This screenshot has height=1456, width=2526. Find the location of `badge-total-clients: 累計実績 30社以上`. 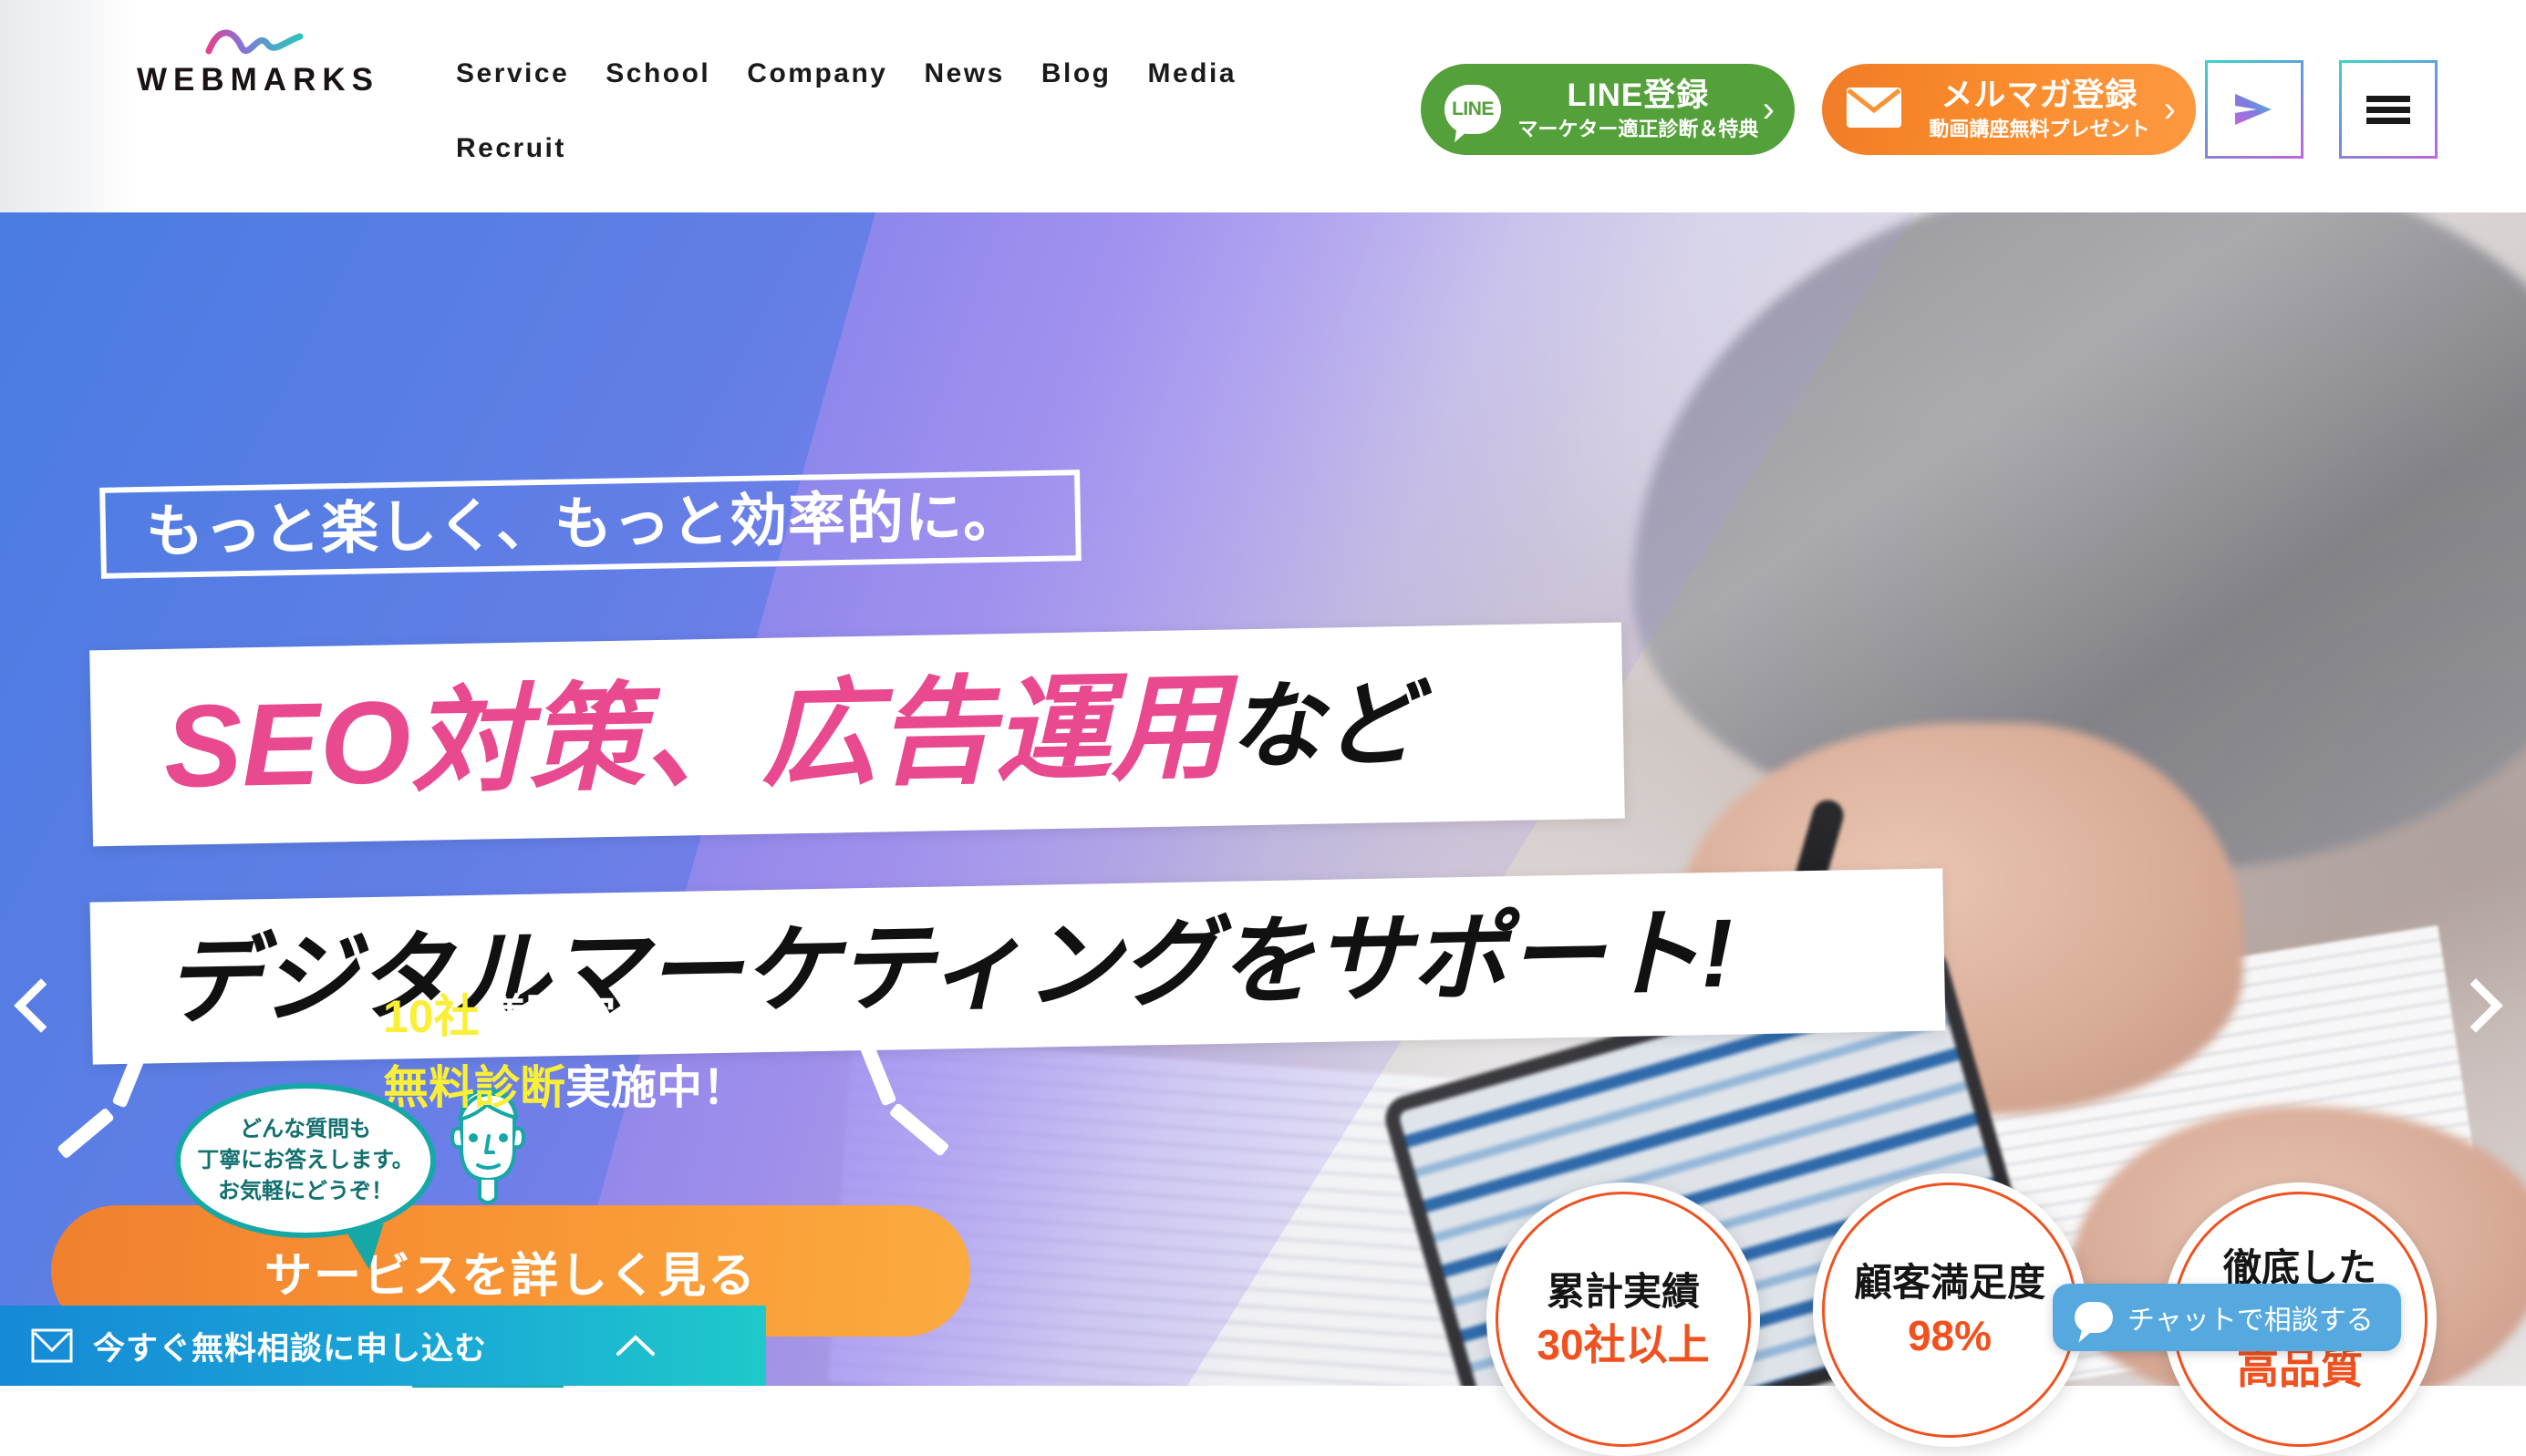

badge-total-clients: 累計実績 30社以上 is located at coordinates (1623, 1319).